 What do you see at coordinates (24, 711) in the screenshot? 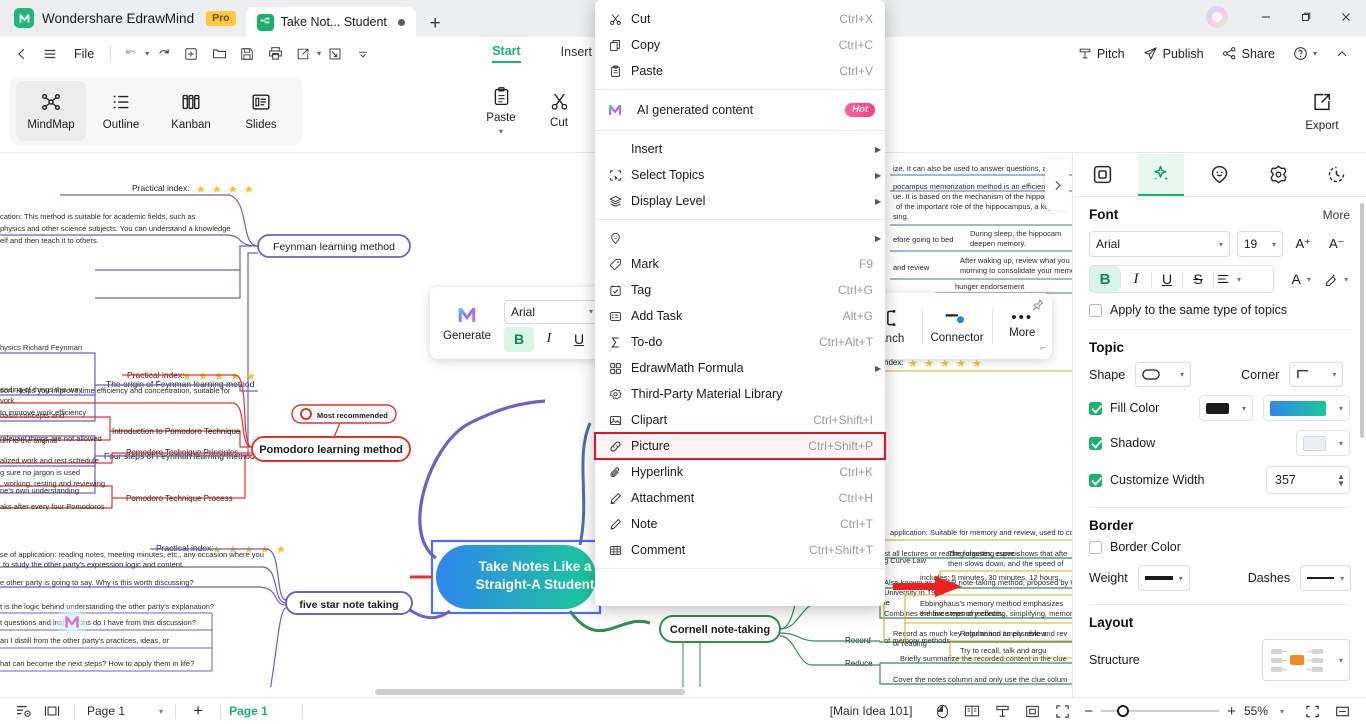
I see `outline-view-icon` at bounding box center [24, 711].